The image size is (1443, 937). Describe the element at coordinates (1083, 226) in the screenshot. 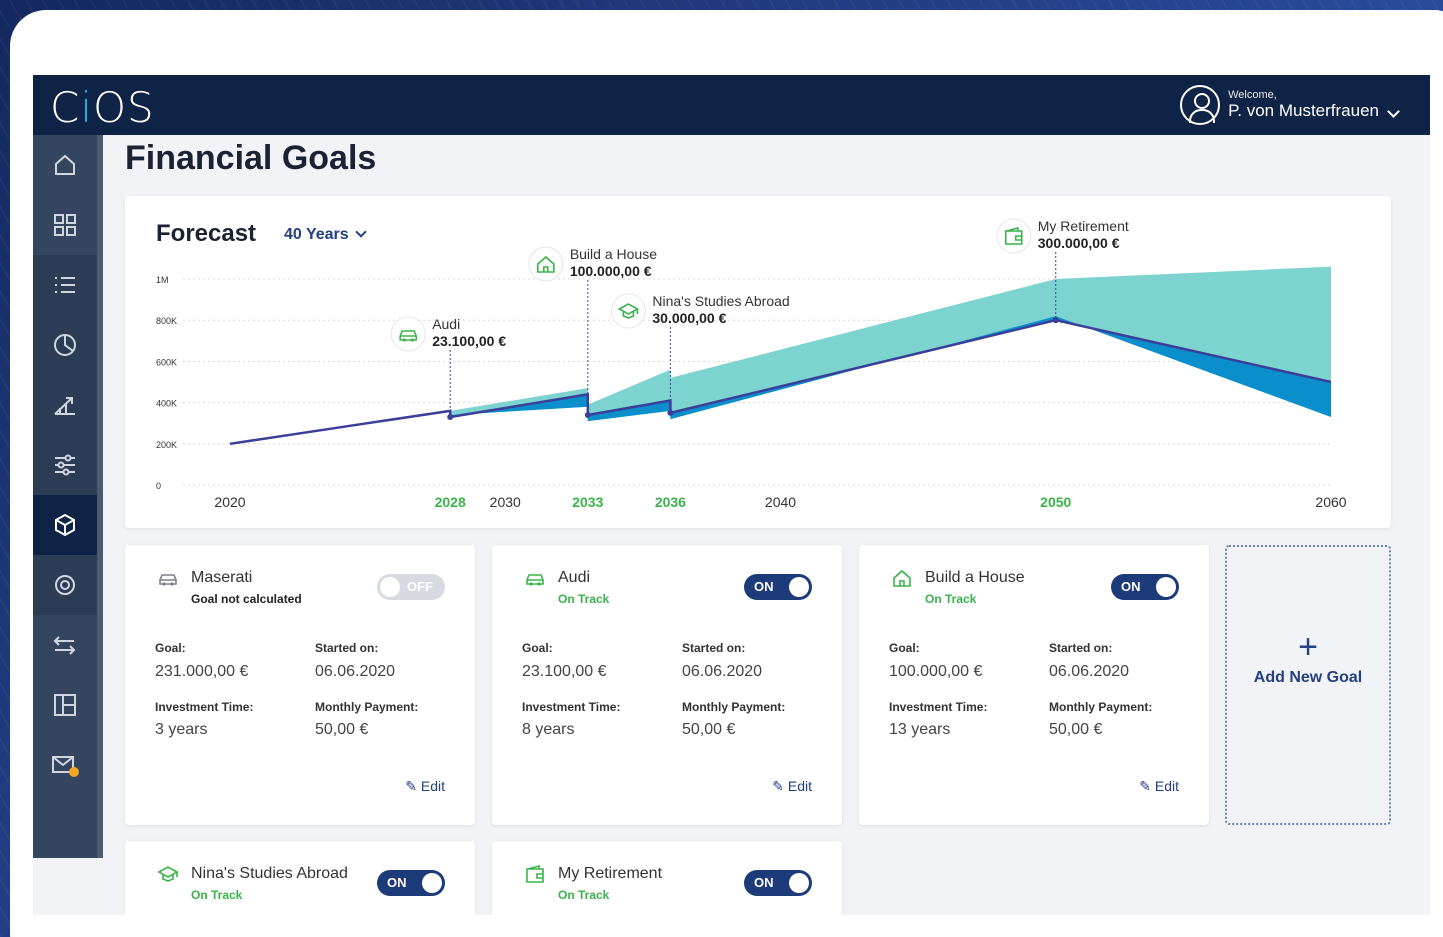

I see `milestone-name: My Retirement` at that location.